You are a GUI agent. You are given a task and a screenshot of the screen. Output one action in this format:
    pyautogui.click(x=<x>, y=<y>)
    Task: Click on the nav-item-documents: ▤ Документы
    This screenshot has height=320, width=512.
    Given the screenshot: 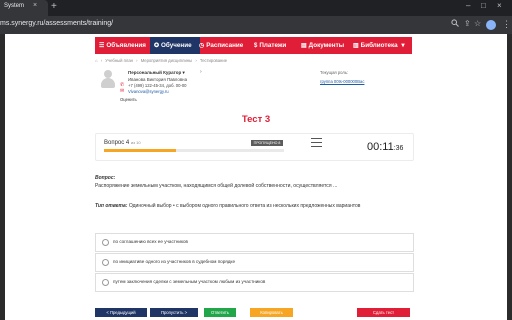 What is the action you would take?
    pyautogui.click(x=328, y=45)
    